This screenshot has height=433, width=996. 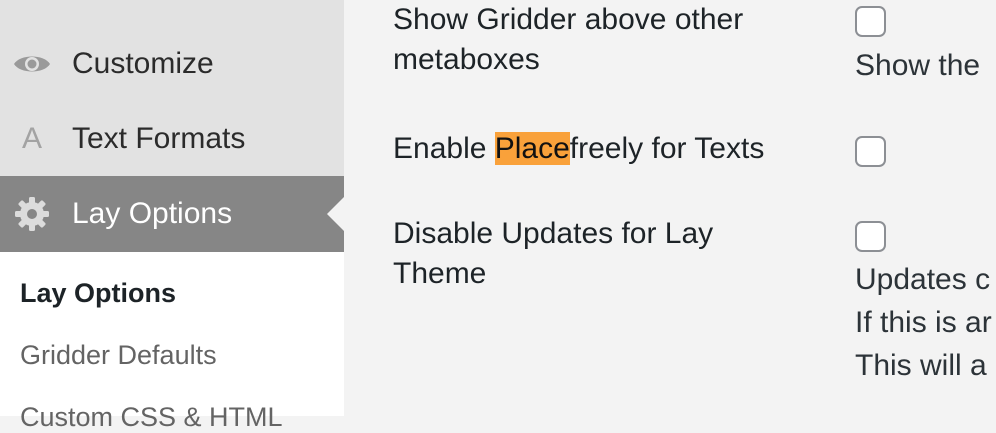 What do you see at coordinates (579, 148) in the screenshot?
I see `placefreely-label: Enable Placefreely for Texts` at bounding box center [579, 148].